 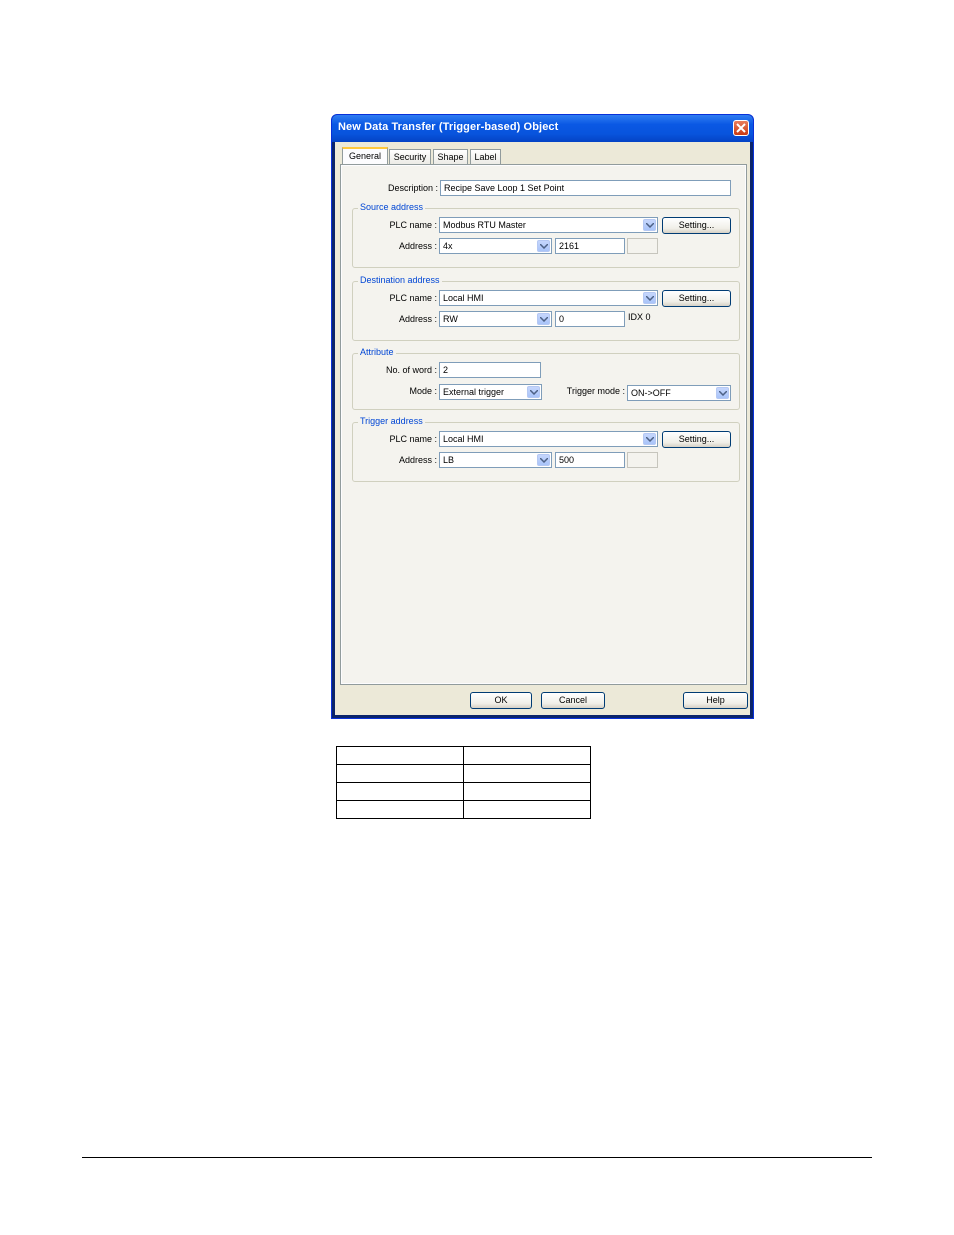 I want to click on destination-plc-label: PLC name :, so click(x=413, y=298).